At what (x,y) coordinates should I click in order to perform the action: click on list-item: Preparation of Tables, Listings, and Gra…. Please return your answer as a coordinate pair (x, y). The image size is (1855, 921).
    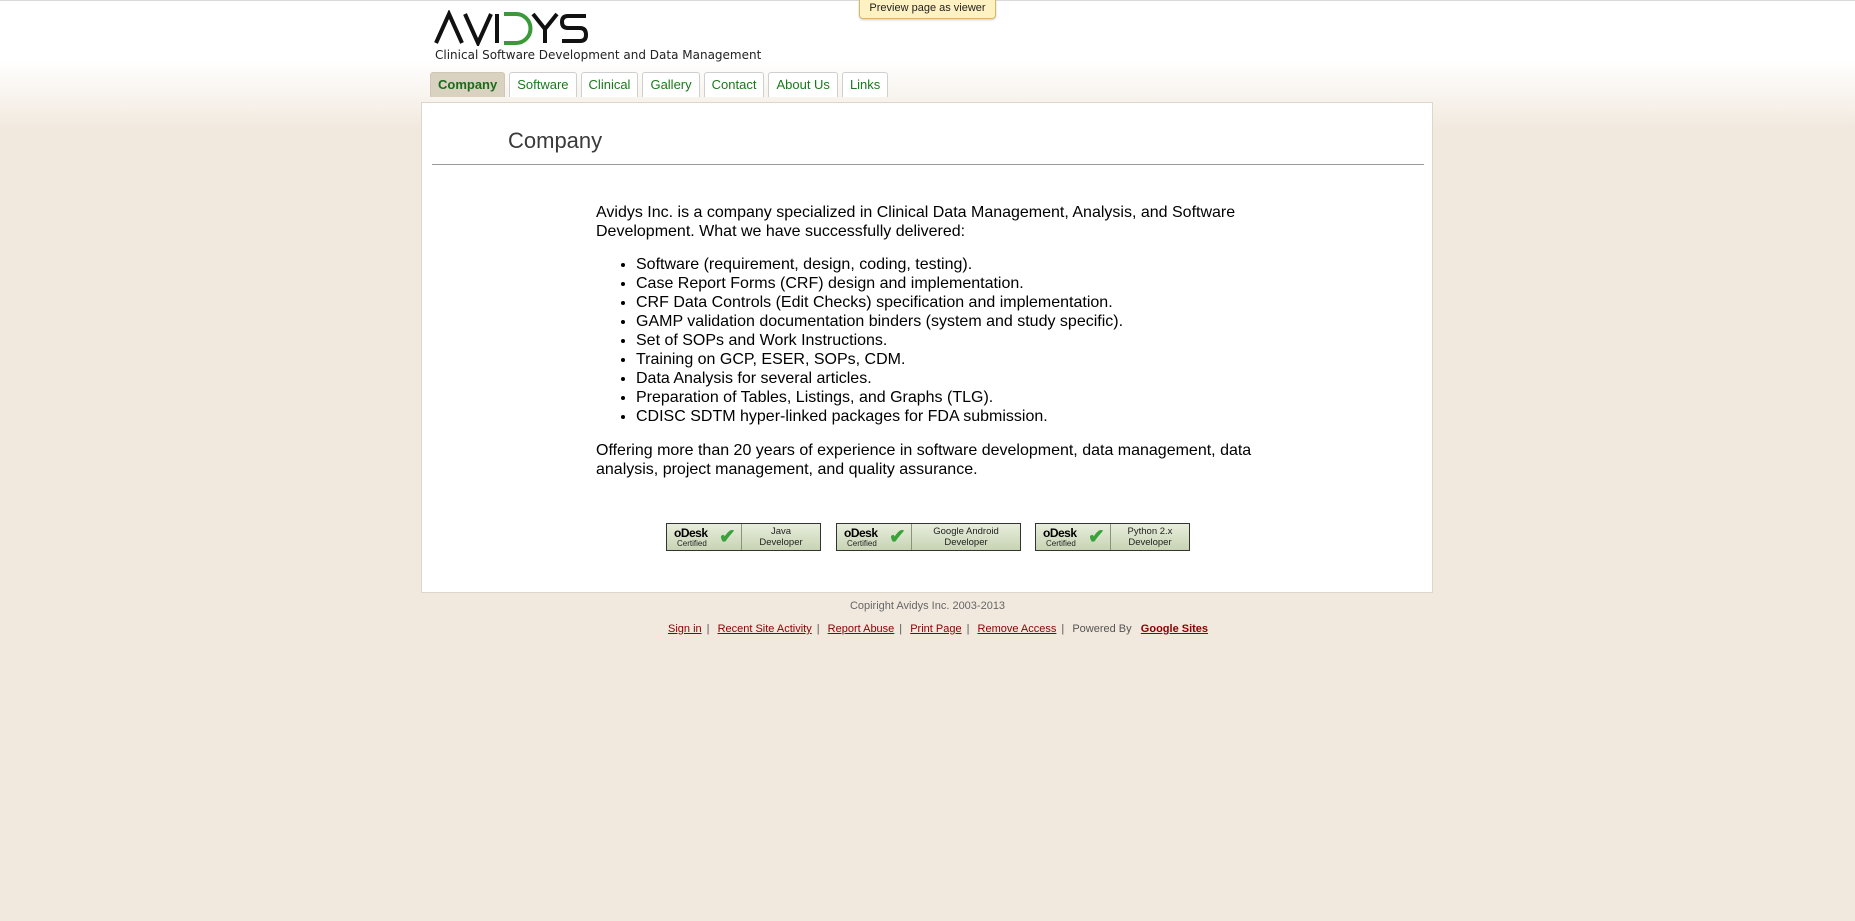
    Looking at the image, I should click on (946, 397).